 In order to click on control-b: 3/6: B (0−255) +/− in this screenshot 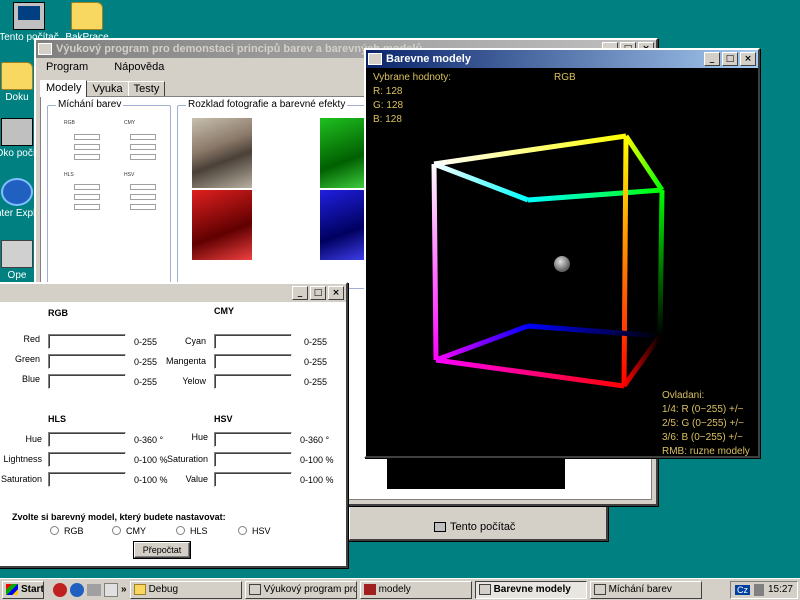, I will do `click(702, 437)`.